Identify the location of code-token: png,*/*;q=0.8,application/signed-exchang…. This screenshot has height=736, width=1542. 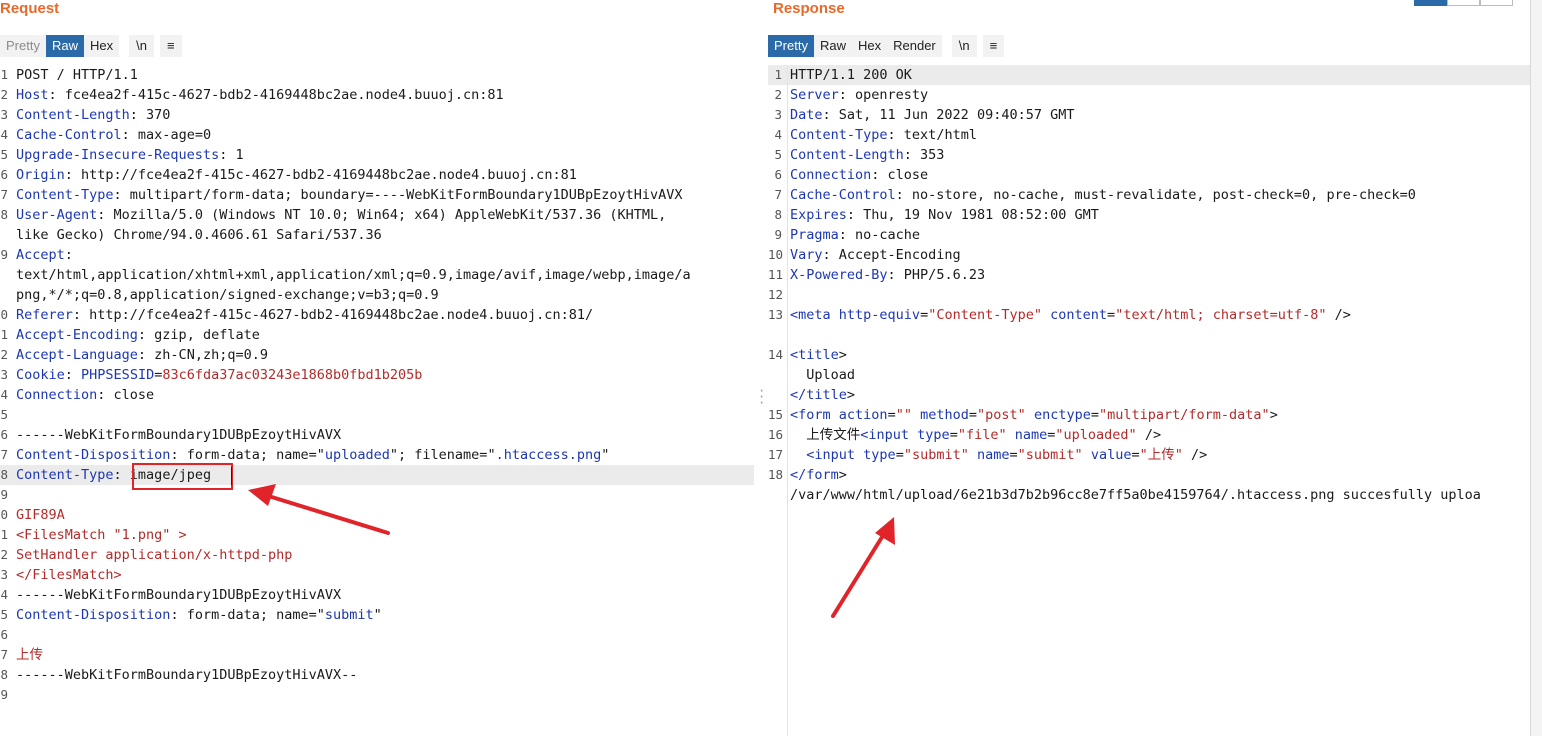
(227, 295).